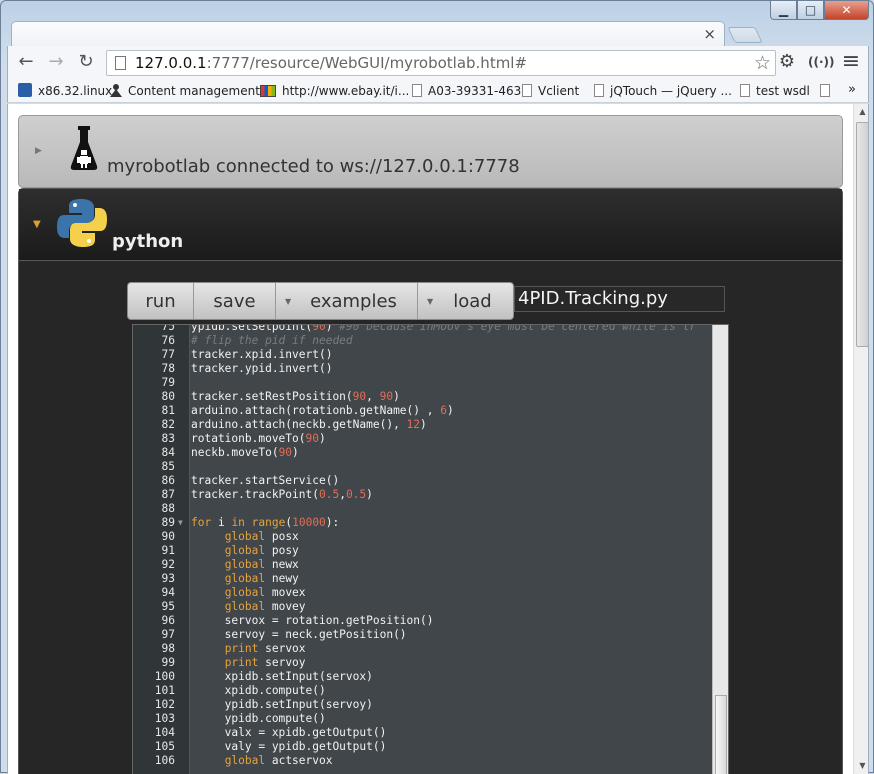 The width and height of the screenshot is (874, 774). Describe the element at coordinates (180, 523) in the screenshot. I see `fold-arrow-icon: ▼` at that location.